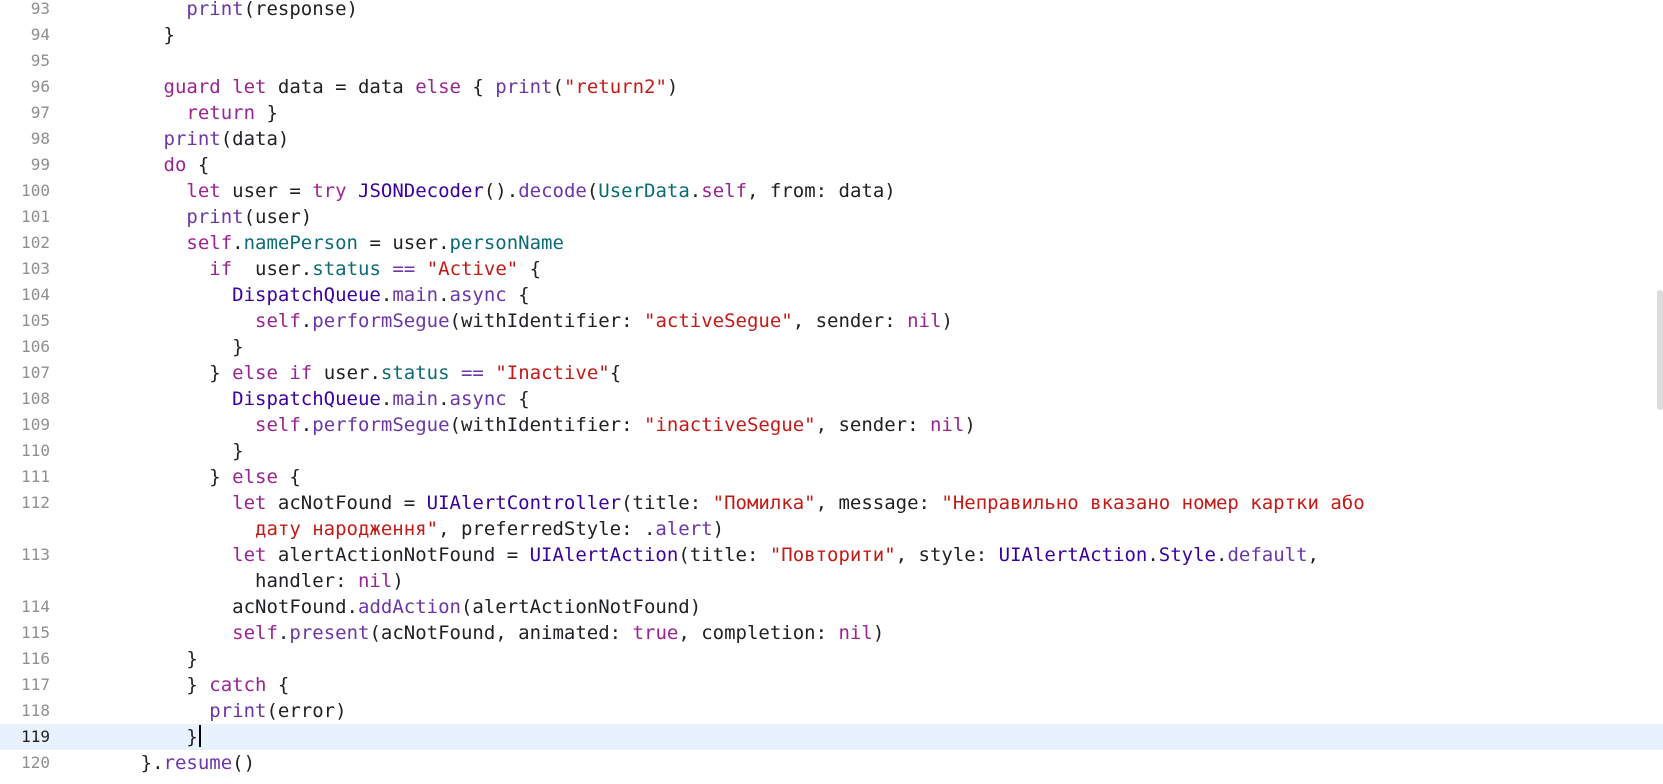  Describe the element at coordinates (1660, 350) in the screenshot. I see `vertical-scrollbar` at that location.